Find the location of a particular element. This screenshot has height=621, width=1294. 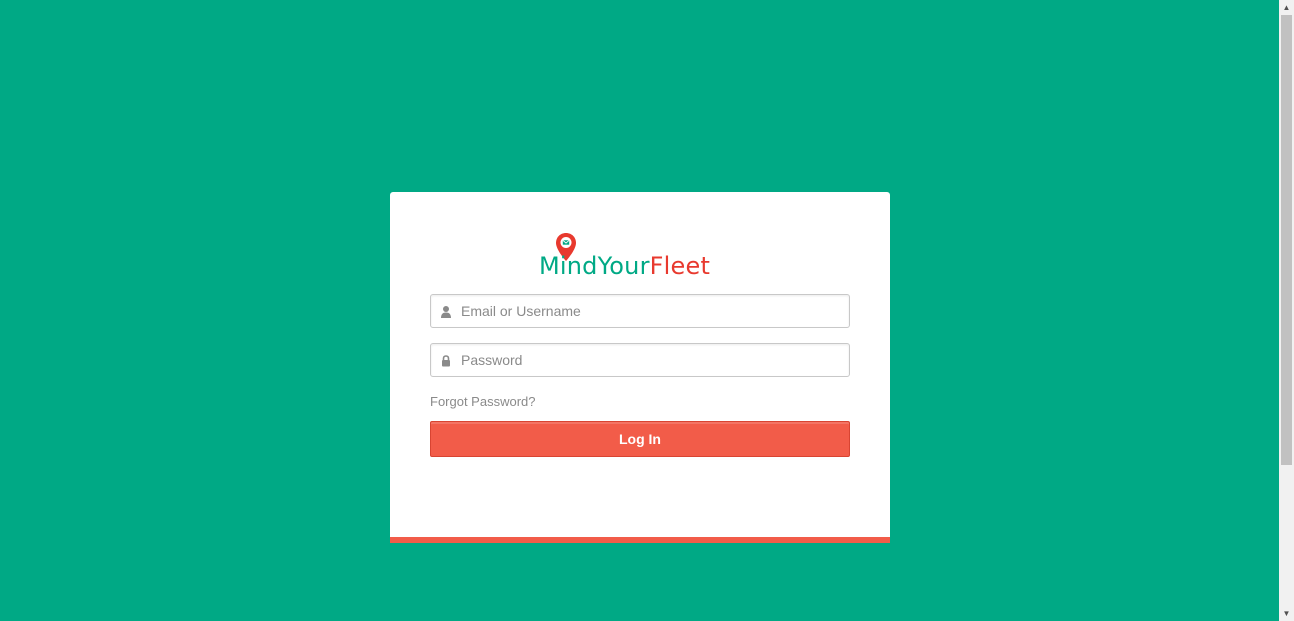

email-input is located at coordinates (651, 311).